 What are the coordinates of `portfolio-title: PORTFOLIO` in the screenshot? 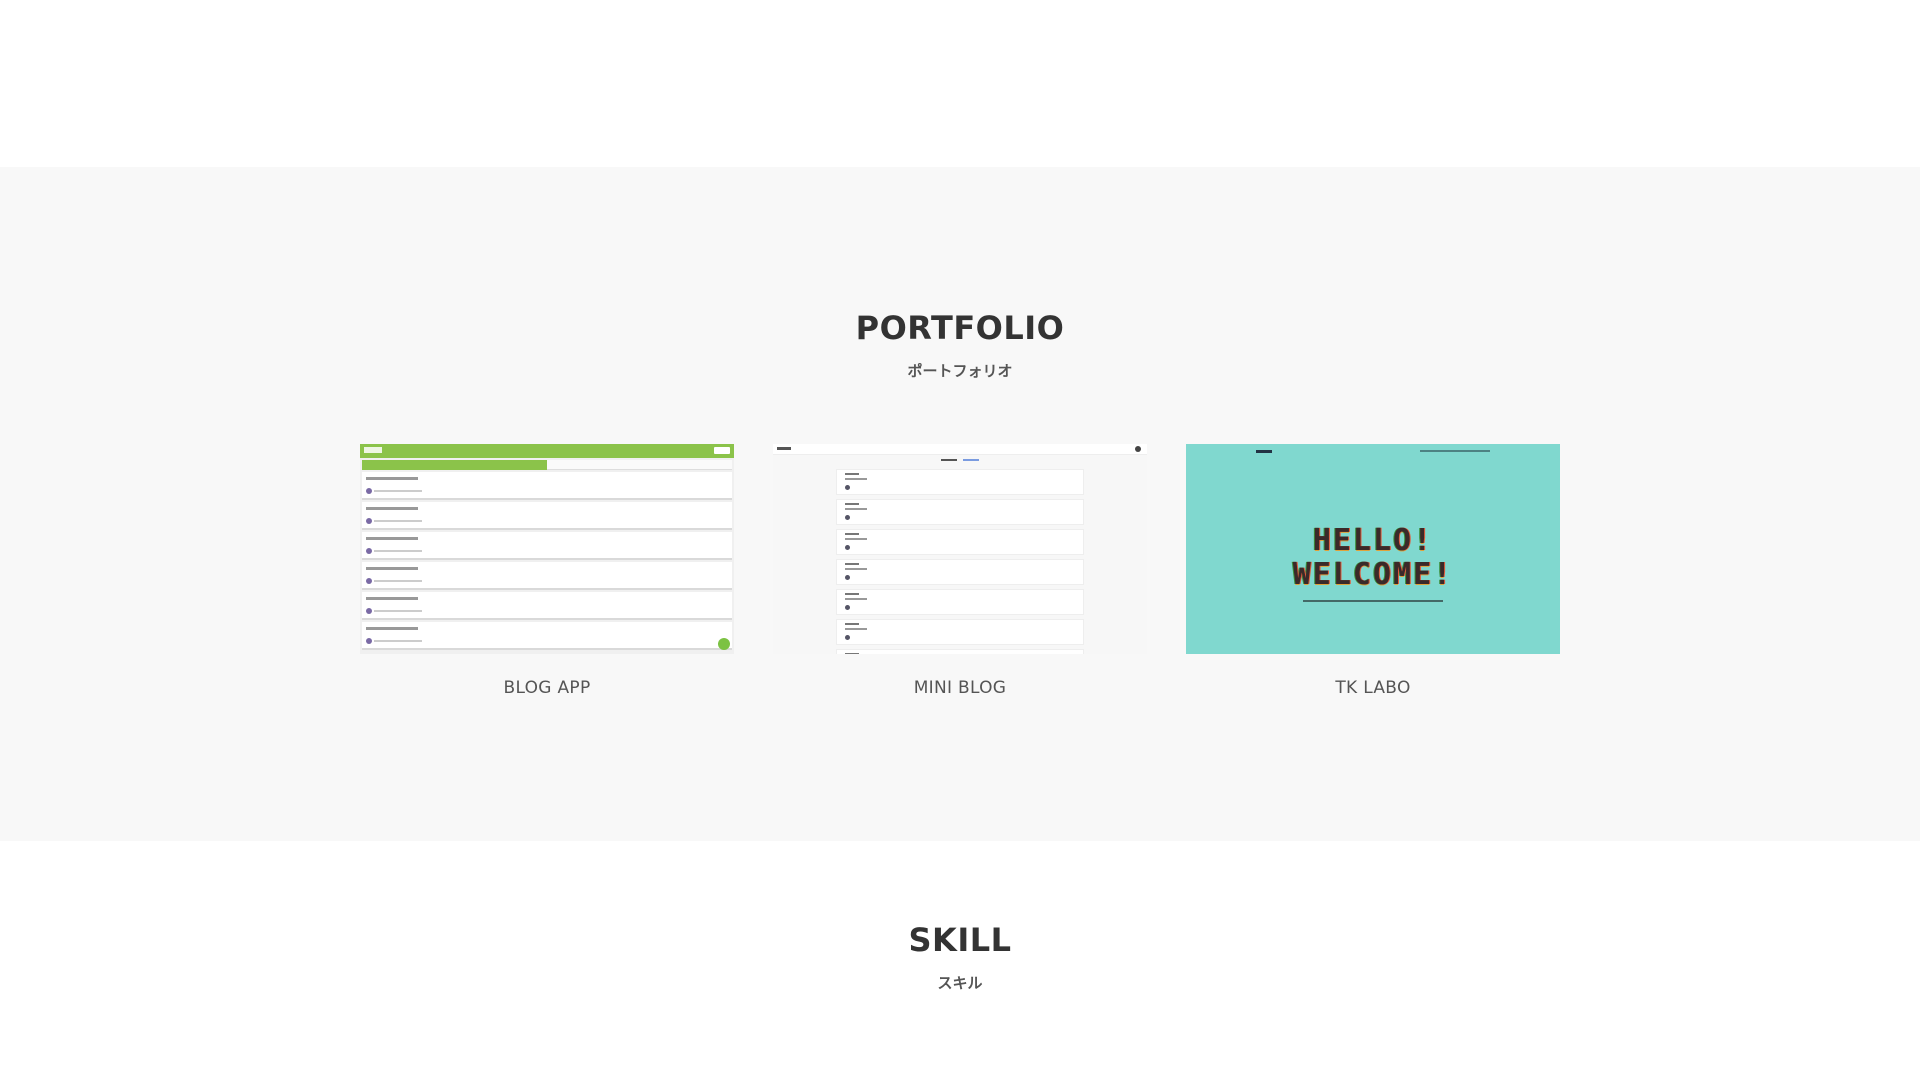 It's located at (960, 328).